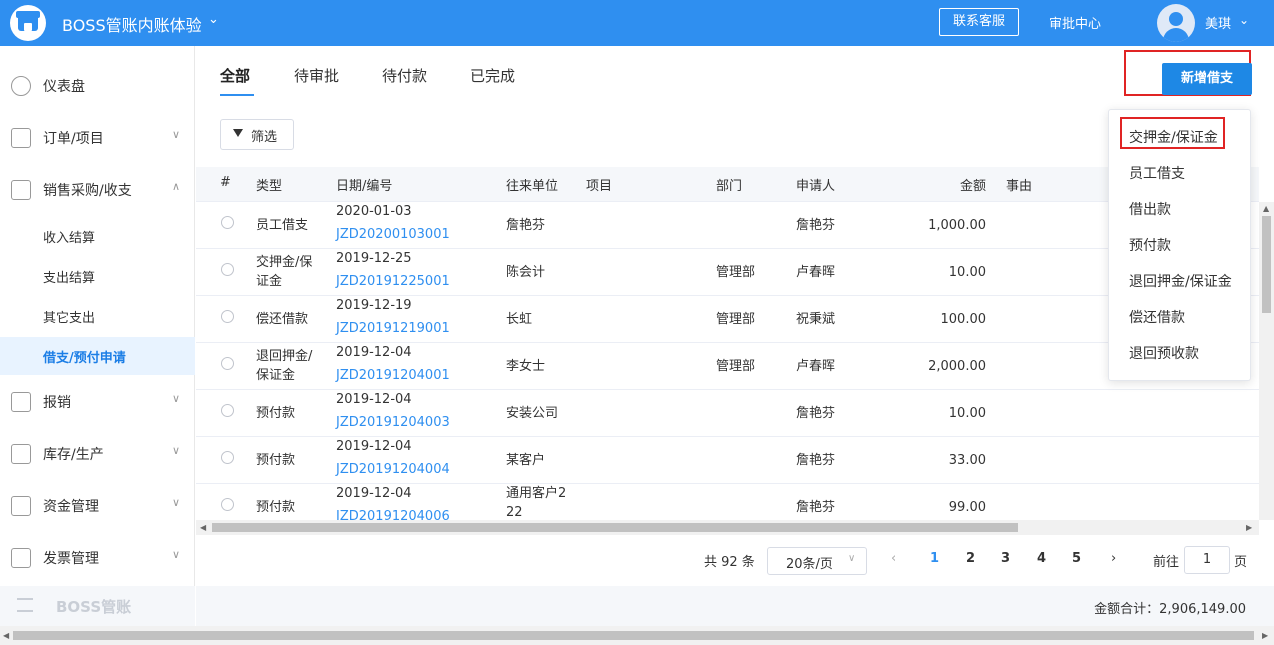 This screenshot has height=645, width=1274. I want to click on sidebar-item-label: 借支/预付申请, so click(84, 358).